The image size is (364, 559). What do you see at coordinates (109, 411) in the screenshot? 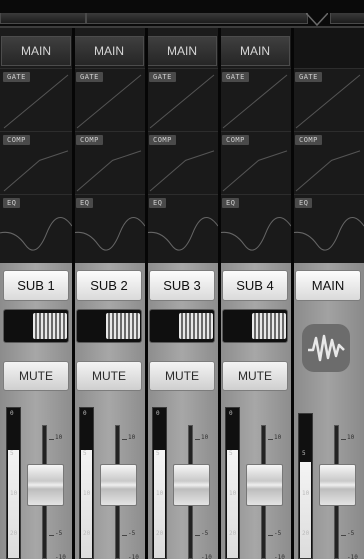
I see `strip-lower-panel: SUB 2 MUTE 0 5 10 20 10 5 0 -5 -10` at bounding box center [109, 411].